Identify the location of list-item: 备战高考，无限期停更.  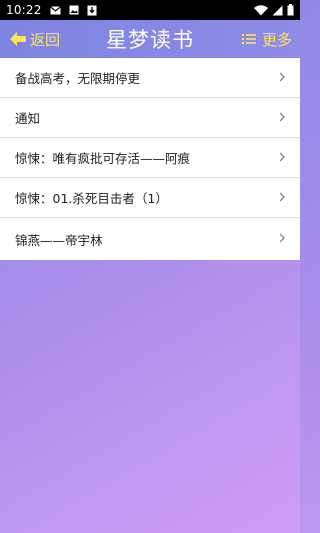
(150, 78).